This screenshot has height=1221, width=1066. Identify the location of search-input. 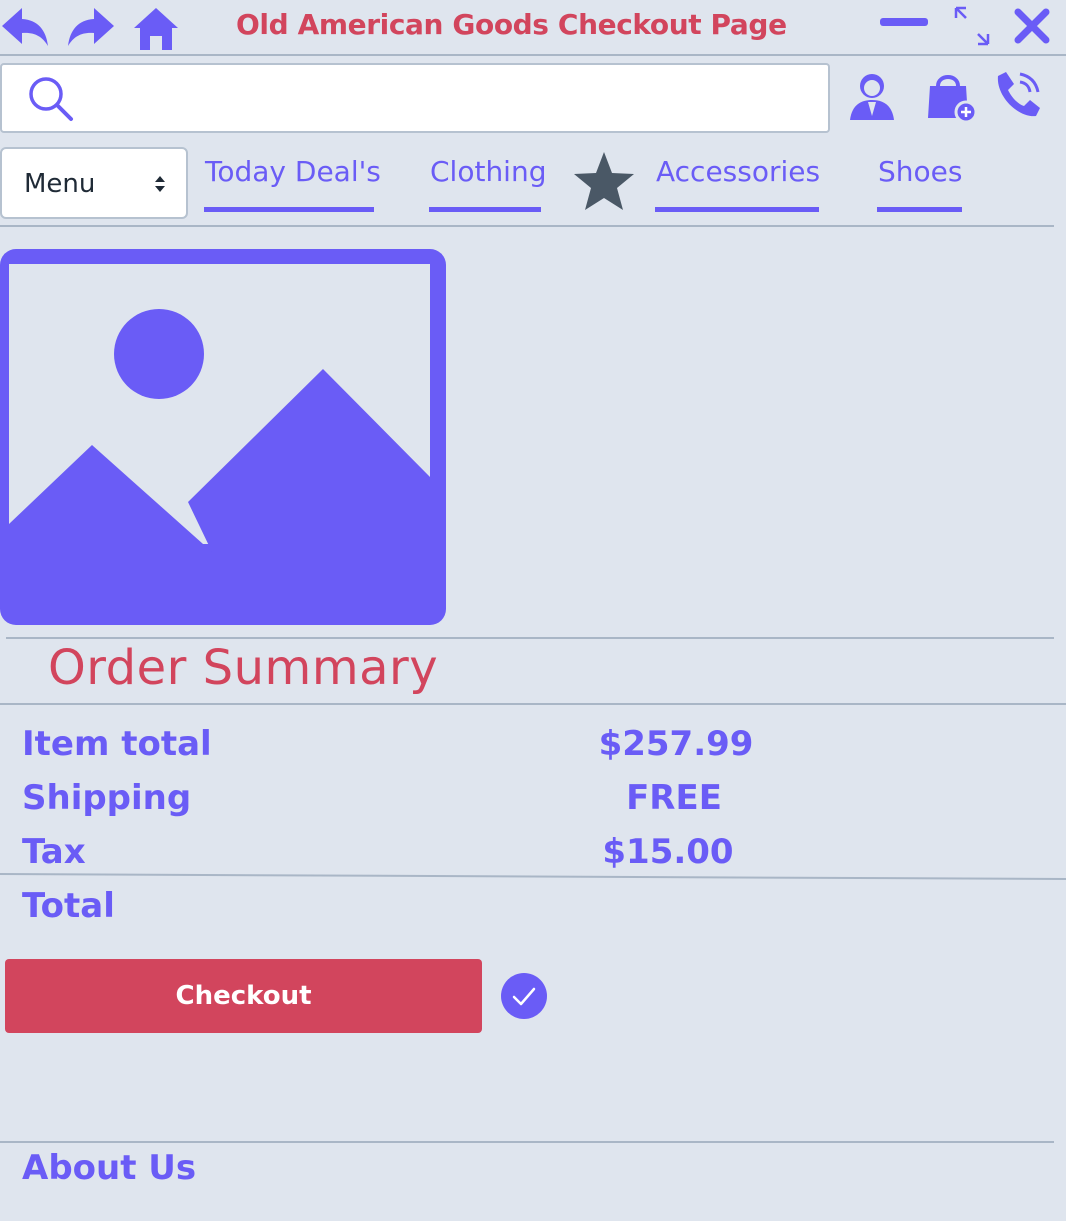
(415, 98).